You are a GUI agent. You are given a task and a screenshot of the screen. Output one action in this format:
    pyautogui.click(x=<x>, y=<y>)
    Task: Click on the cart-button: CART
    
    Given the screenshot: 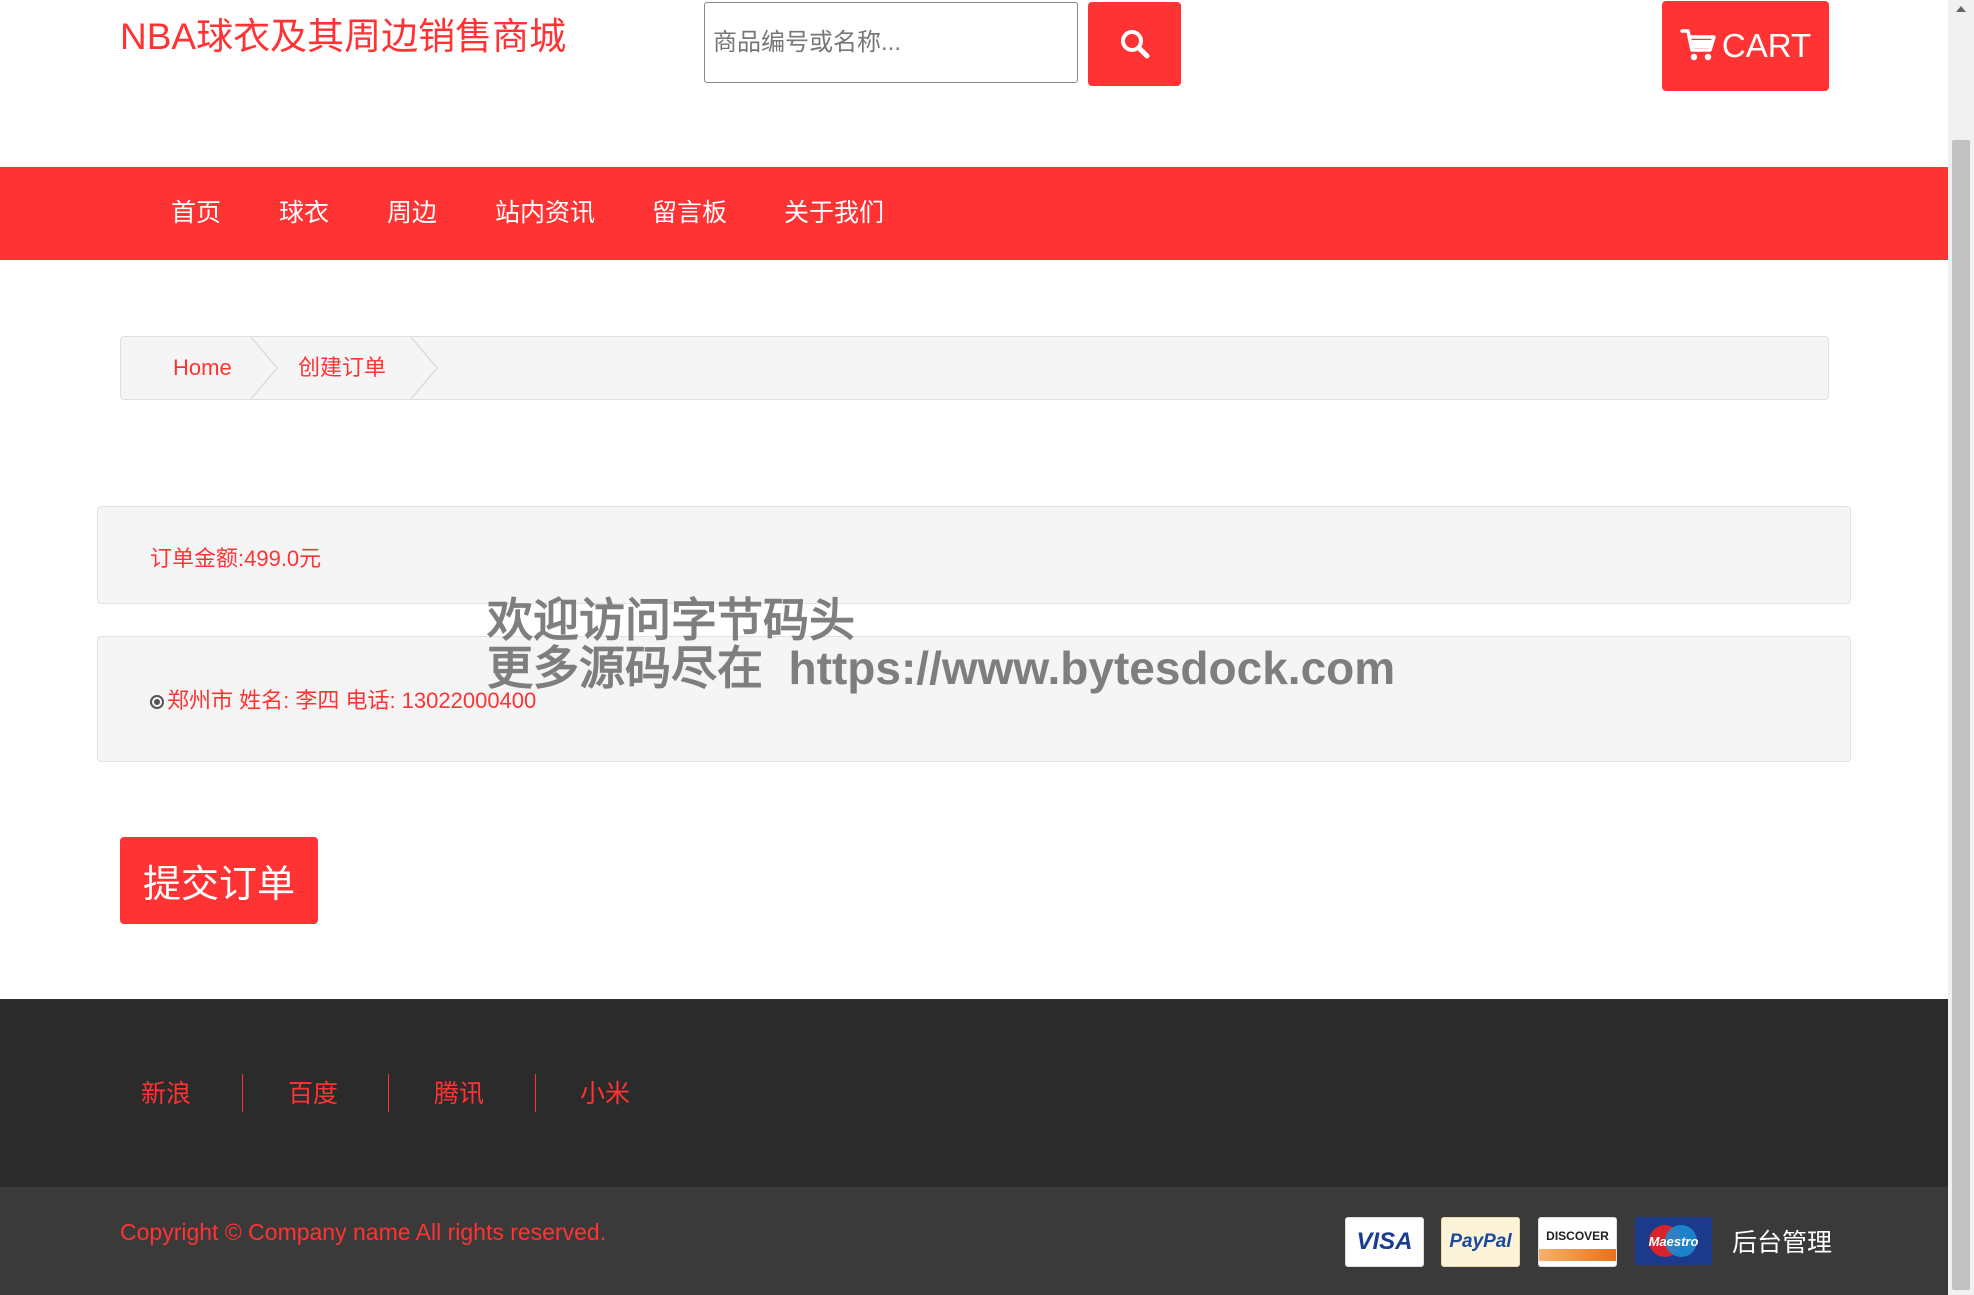 What is the action you would take?
    pyautogui.click(x=1745, y=46)
    